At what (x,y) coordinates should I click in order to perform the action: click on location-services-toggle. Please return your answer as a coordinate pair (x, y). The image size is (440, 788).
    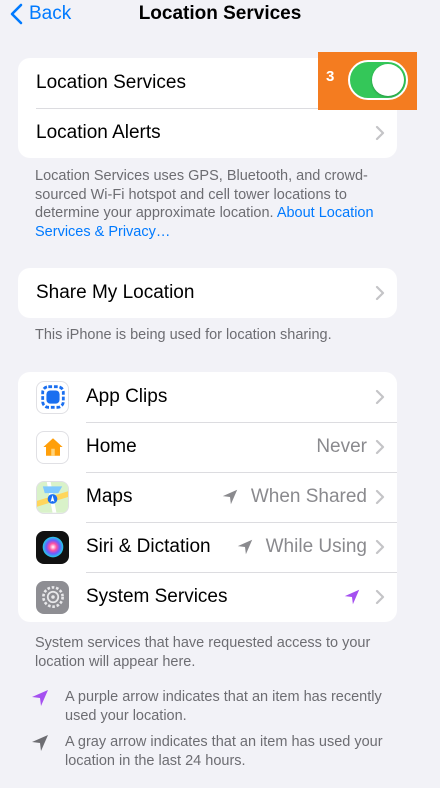
    Looking at the image, I should click on (378, 80).